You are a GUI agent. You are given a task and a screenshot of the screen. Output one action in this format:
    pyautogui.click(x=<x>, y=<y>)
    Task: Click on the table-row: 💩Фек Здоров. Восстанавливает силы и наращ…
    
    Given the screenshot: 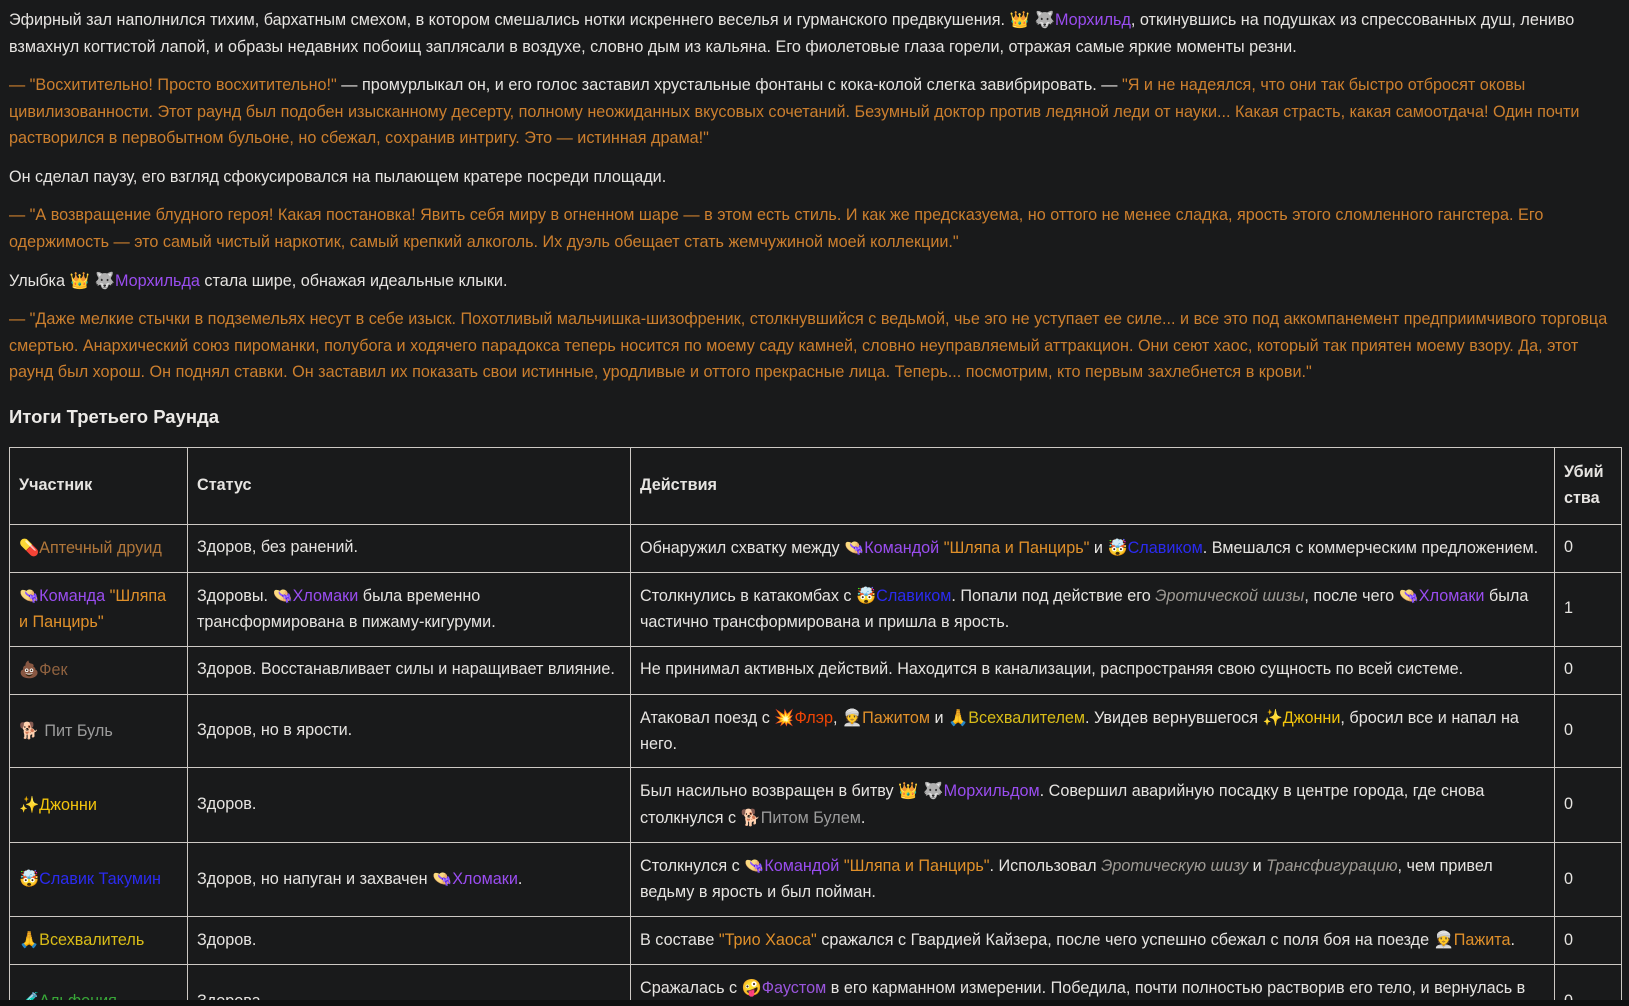 What is the action you would take?
    pyautogui.click(x=815, y=670)
    